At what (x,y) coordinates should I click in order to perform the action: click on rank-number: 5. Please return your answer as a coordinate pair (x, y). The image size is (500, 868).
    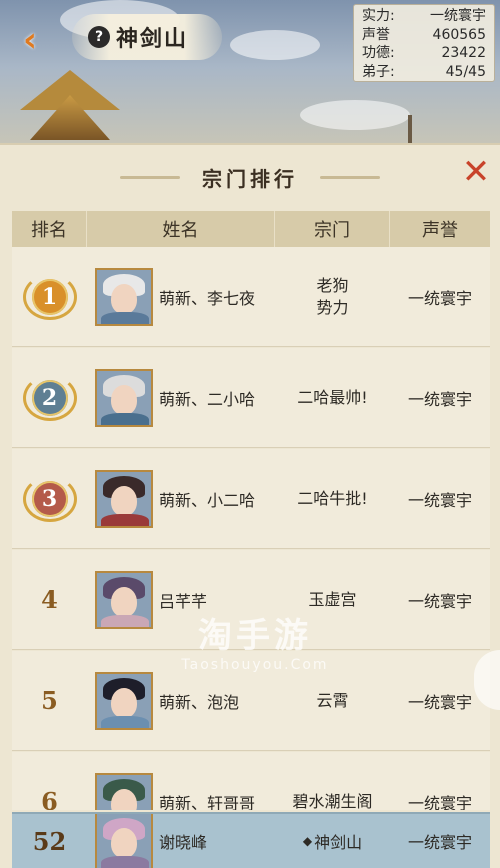
    Looking at the image, I should click on (49, 700).